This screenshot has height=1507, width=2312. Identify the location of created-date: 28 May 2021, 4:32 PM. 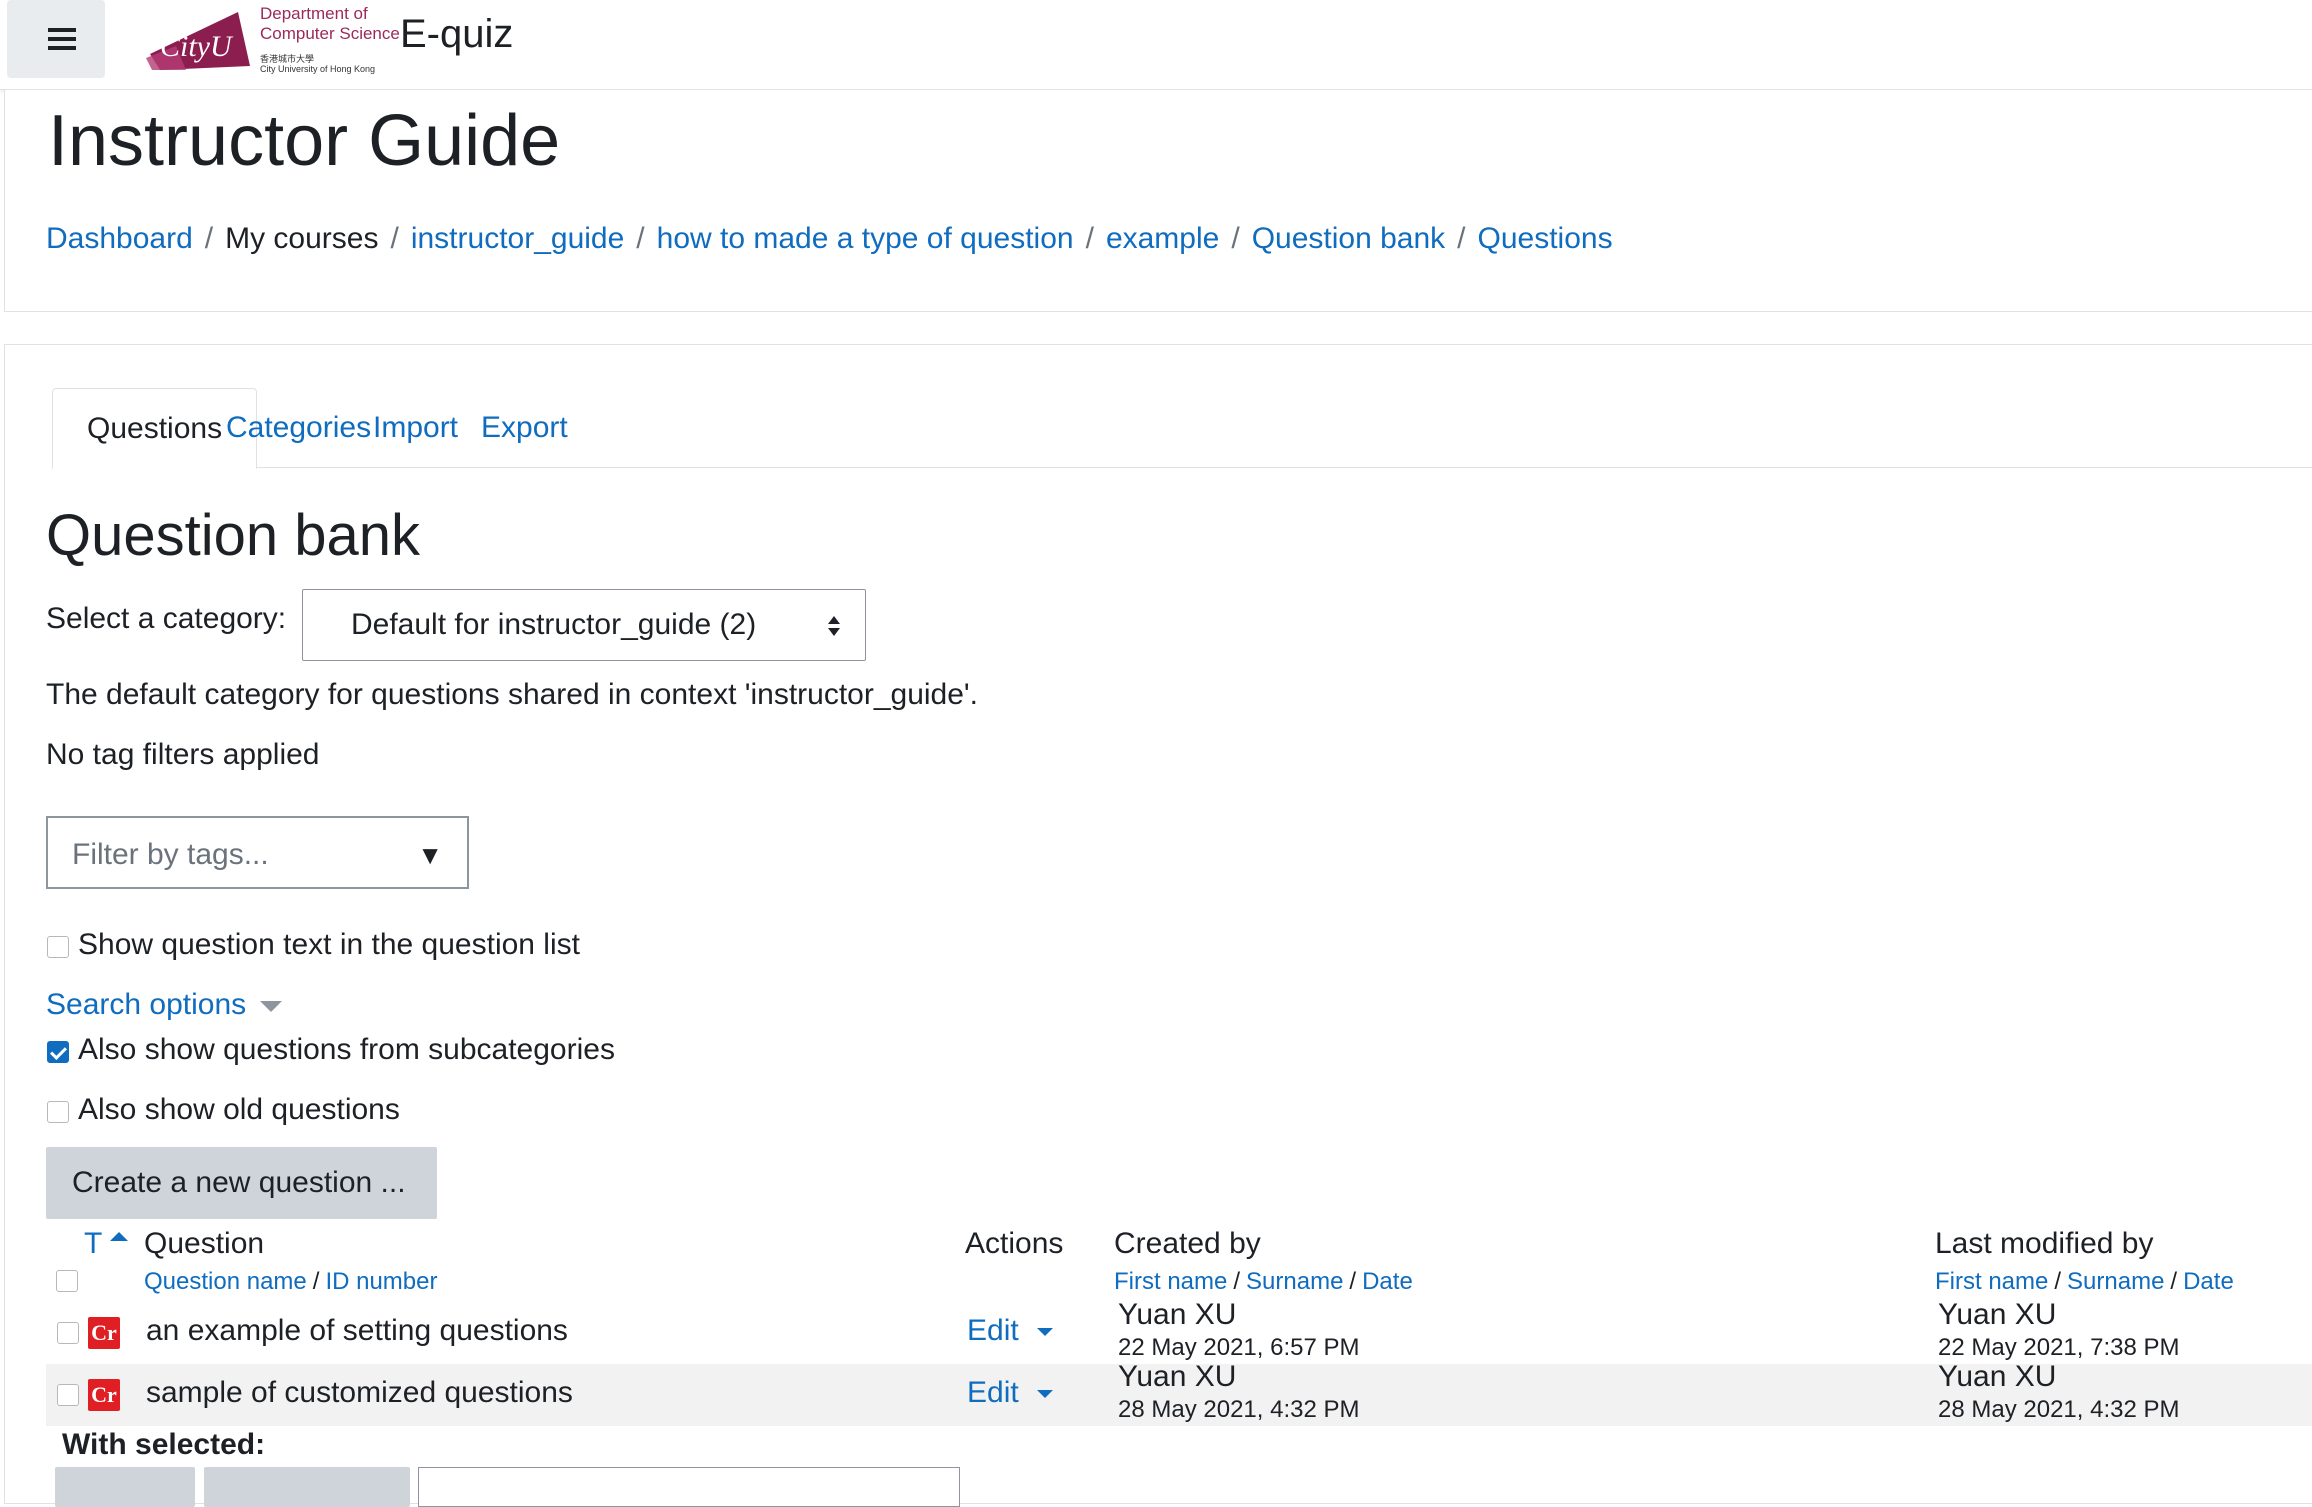
(1239, 1409).